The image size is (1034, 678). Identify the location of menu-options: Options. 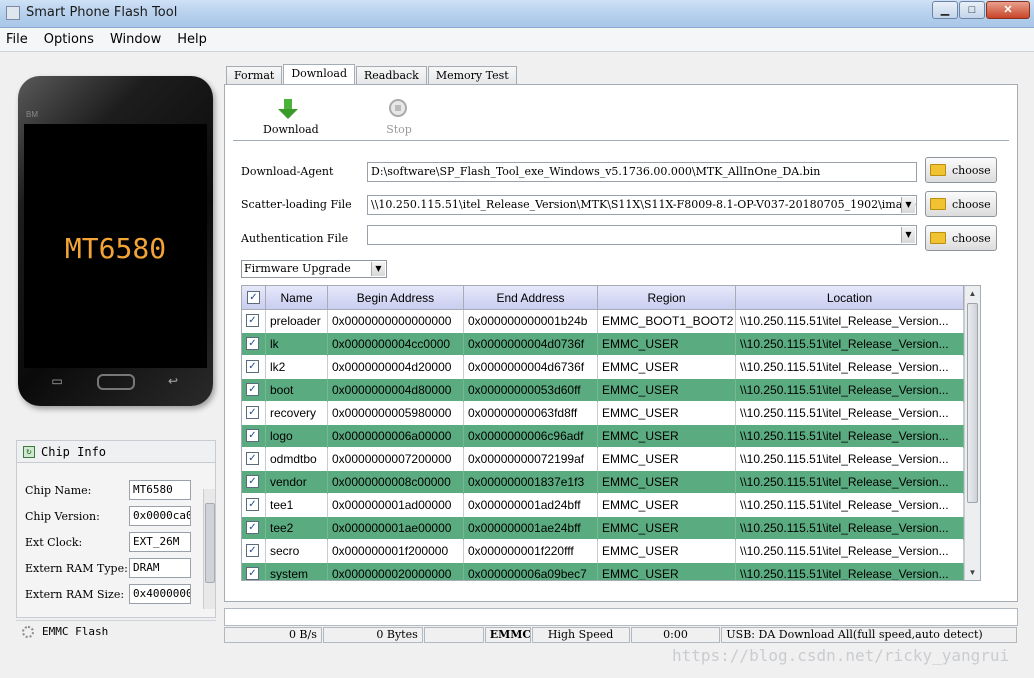
(69, 39).